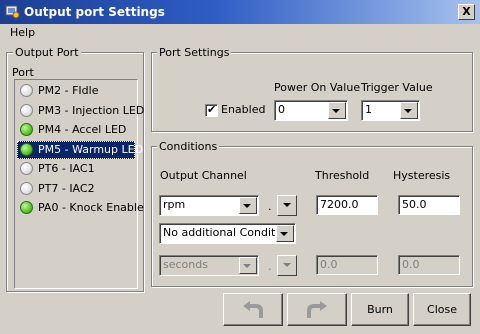 The height and width of the screenshot is (334, 480). What do you see at coordinates (240, 33) in the screenshot?
I see `menu-bar: Help` at bounding box center [240, 33].